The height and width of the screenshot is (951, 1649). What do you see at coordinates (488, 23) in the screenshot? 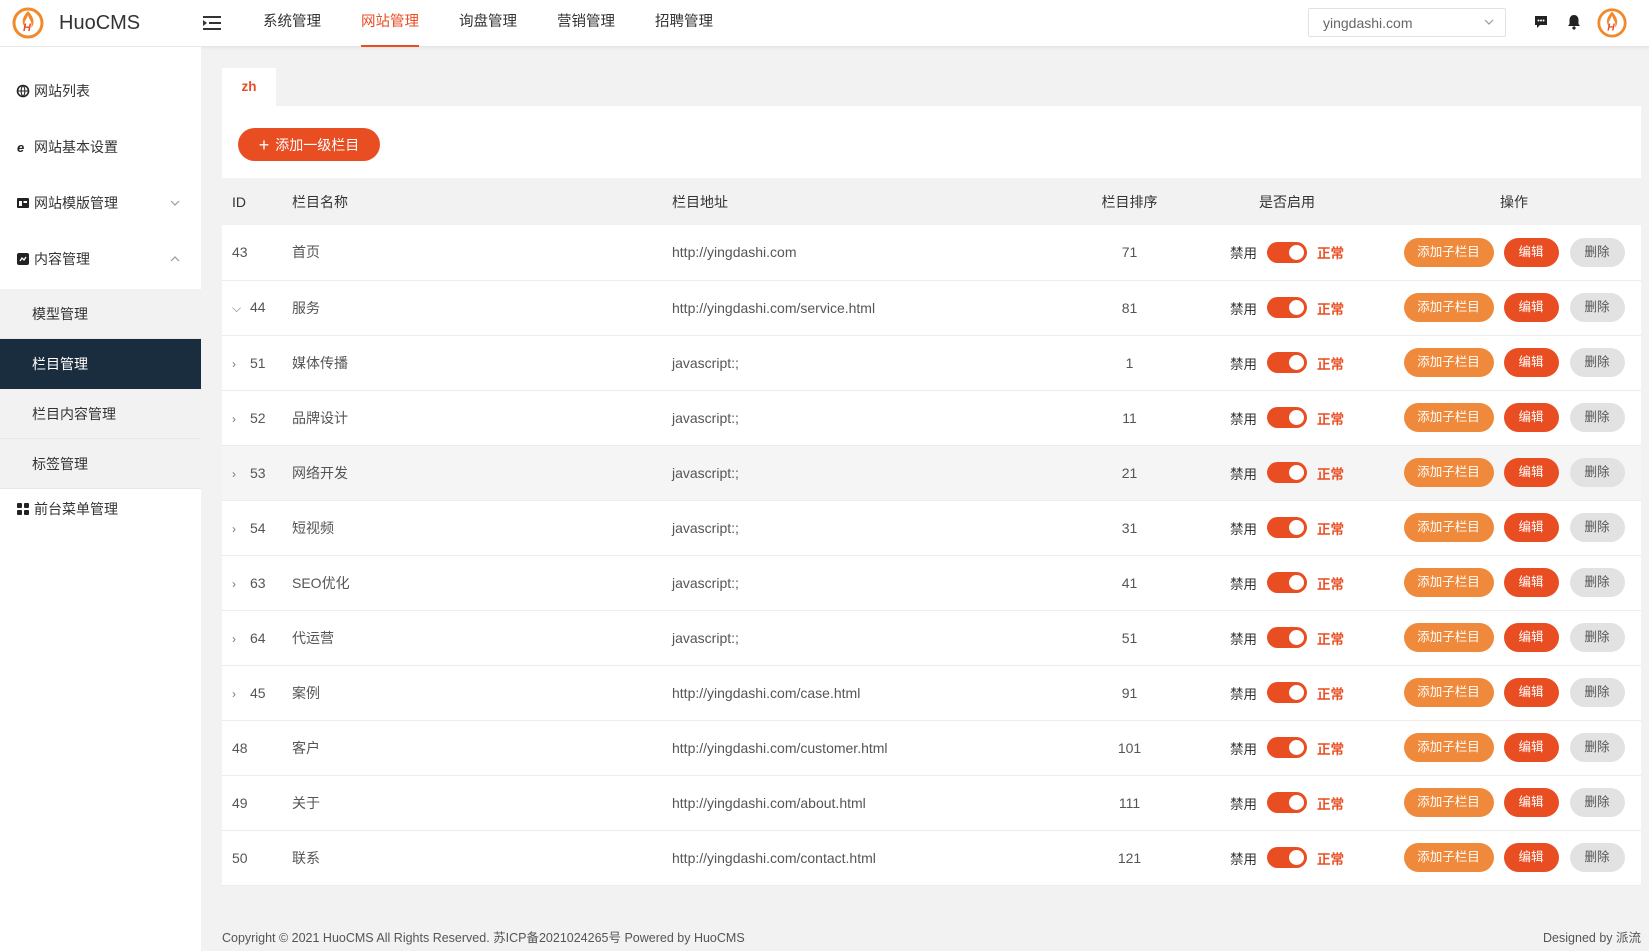
I see `topnav-item-2: 询盘管理` at bounding box center [488, 23].